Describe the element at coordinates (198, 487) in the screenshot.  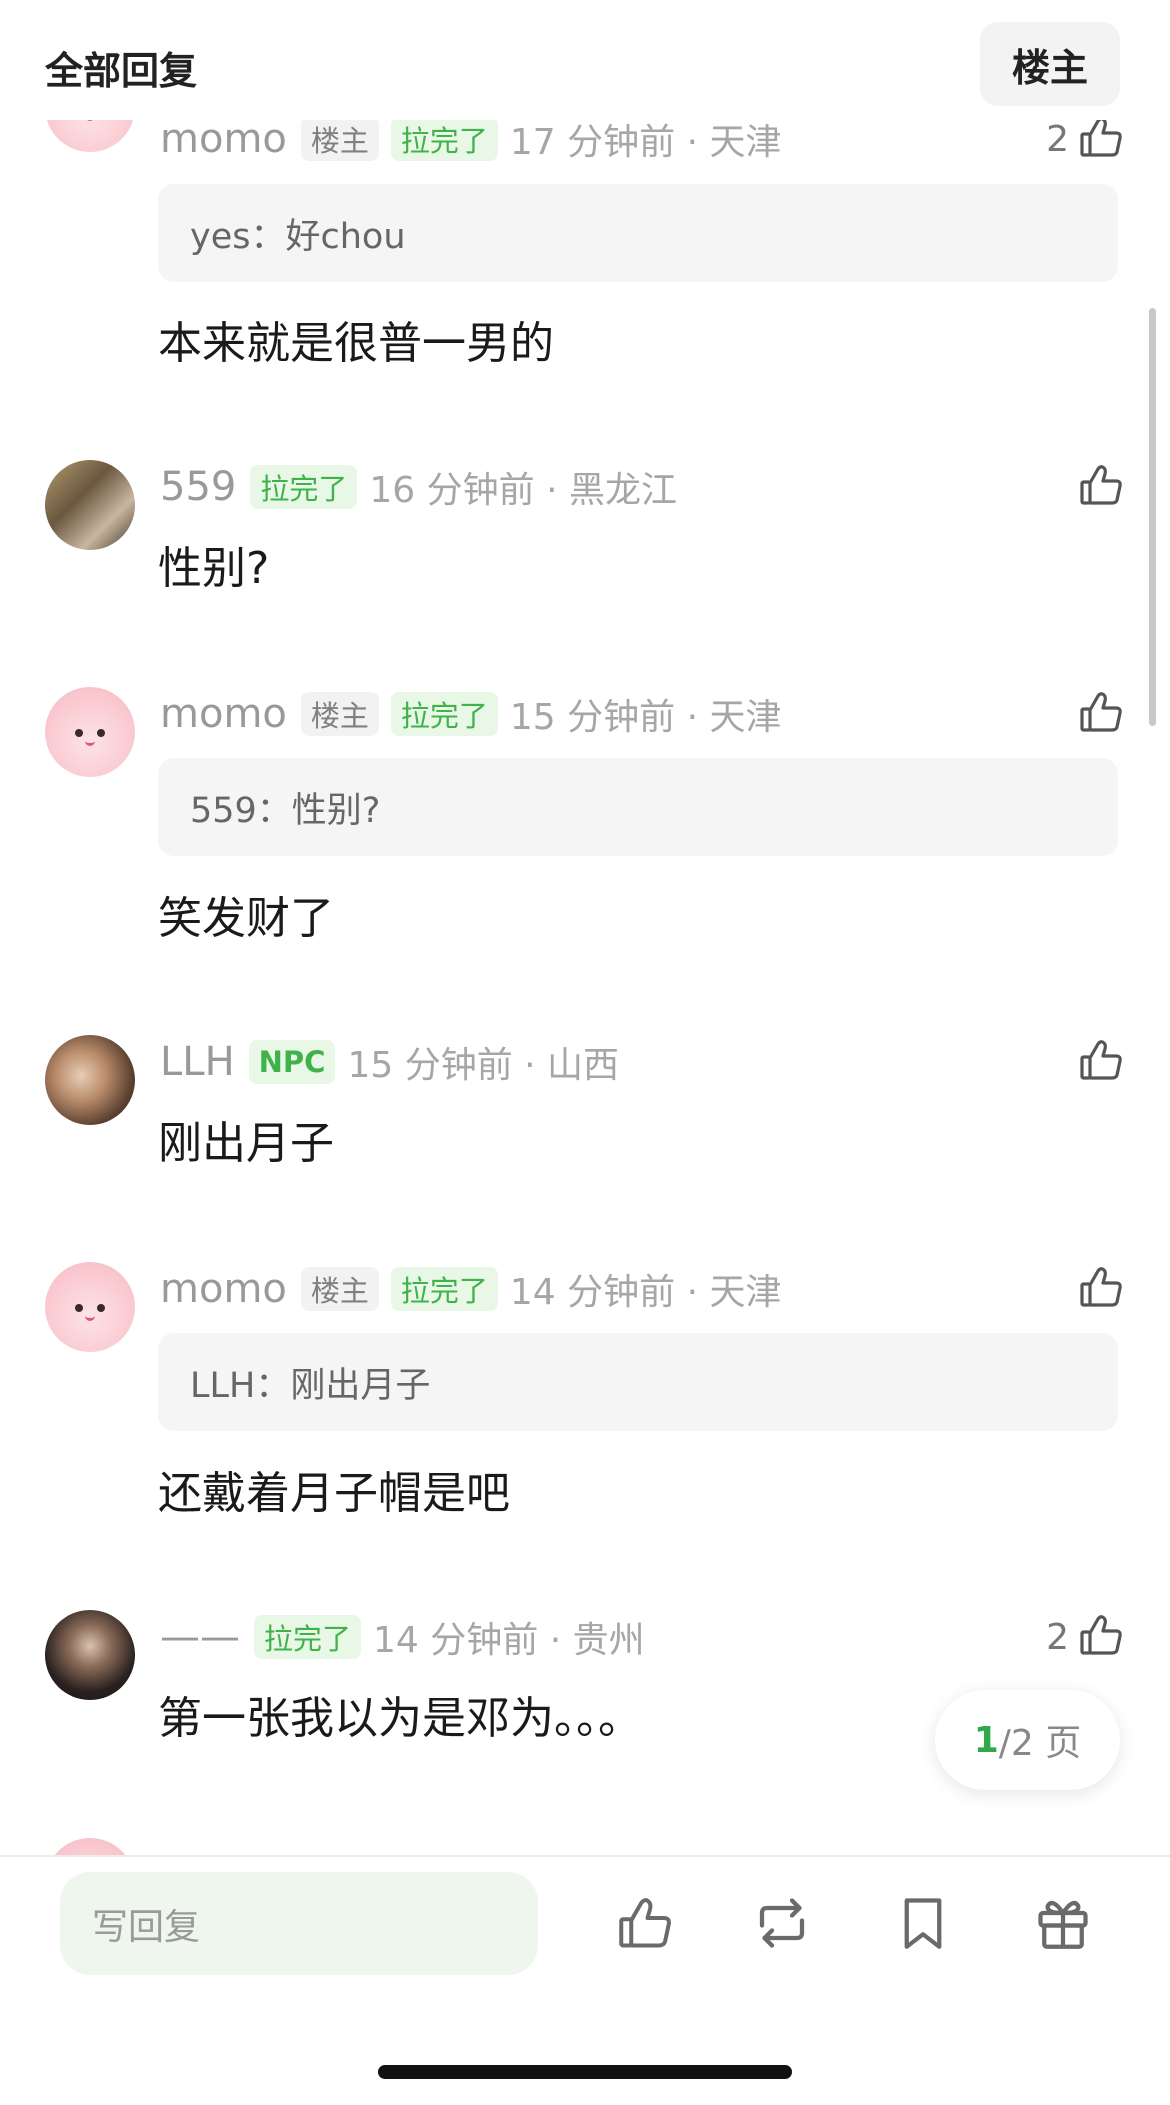
I see `username: 559` at that location.